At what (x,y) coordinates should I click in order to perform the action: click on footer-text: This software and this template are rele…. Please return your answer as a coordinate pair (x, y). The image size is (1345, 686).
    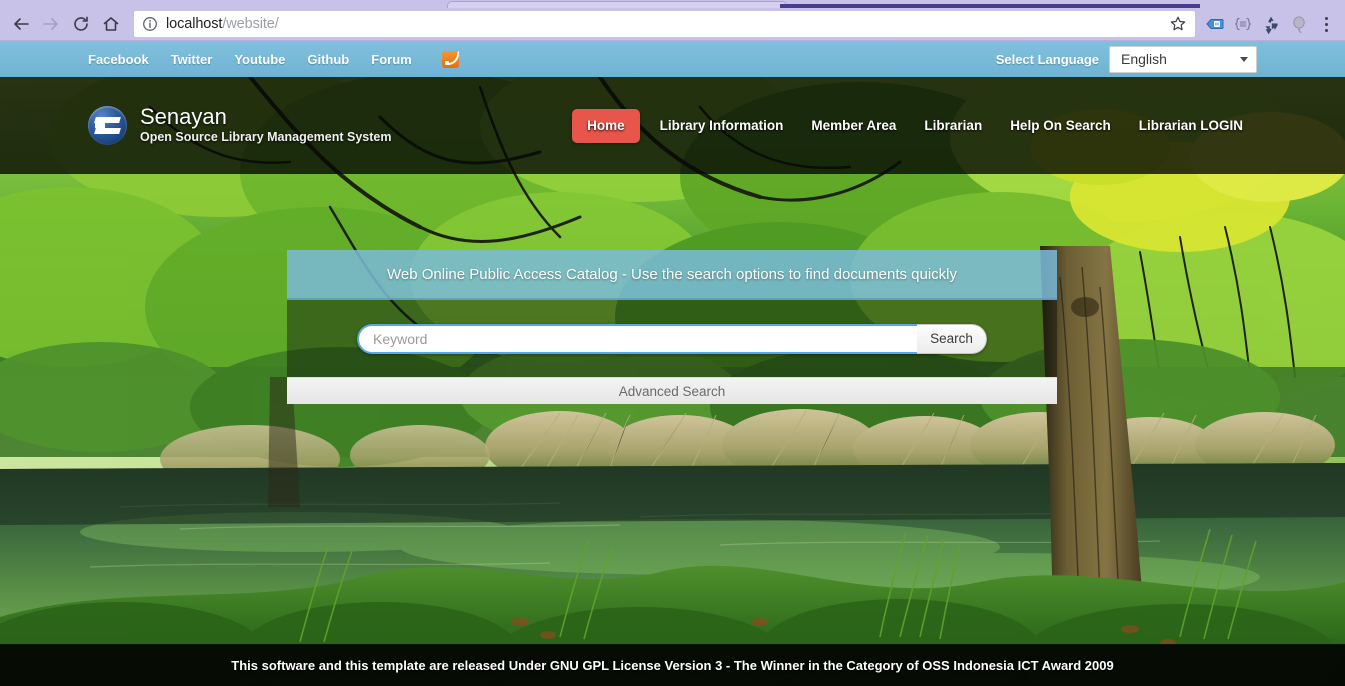
    Looking at the image, I should click on (672, 665).